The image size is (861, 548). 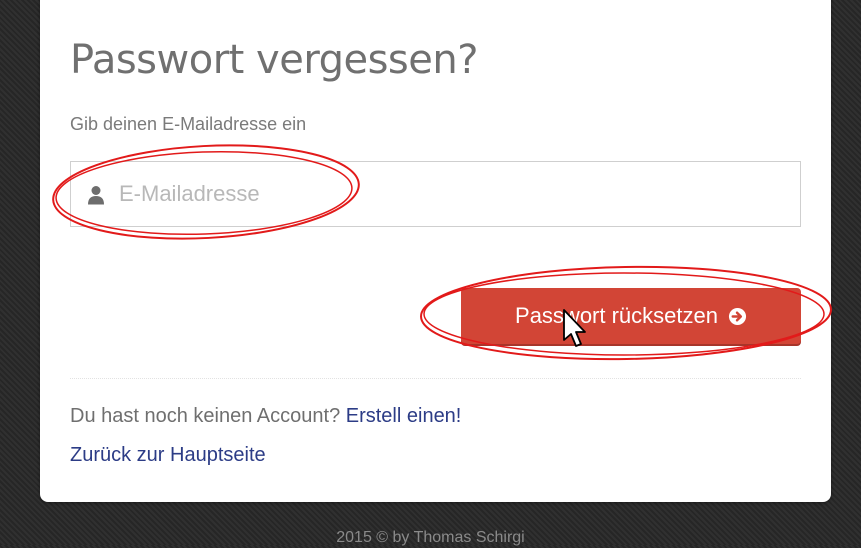 I want to click on reset-password-button: Passwort rücksetzen, so click(x=631, y=316).